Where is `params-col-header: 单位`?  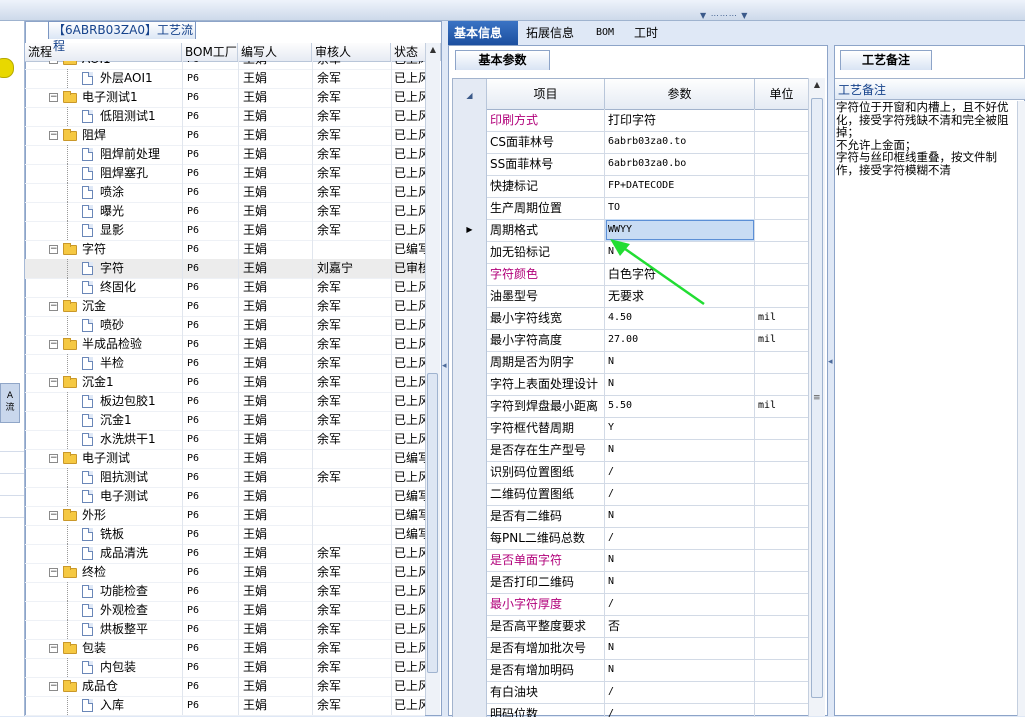 params-col-header: 单位 is located at coordinates (782, 94).